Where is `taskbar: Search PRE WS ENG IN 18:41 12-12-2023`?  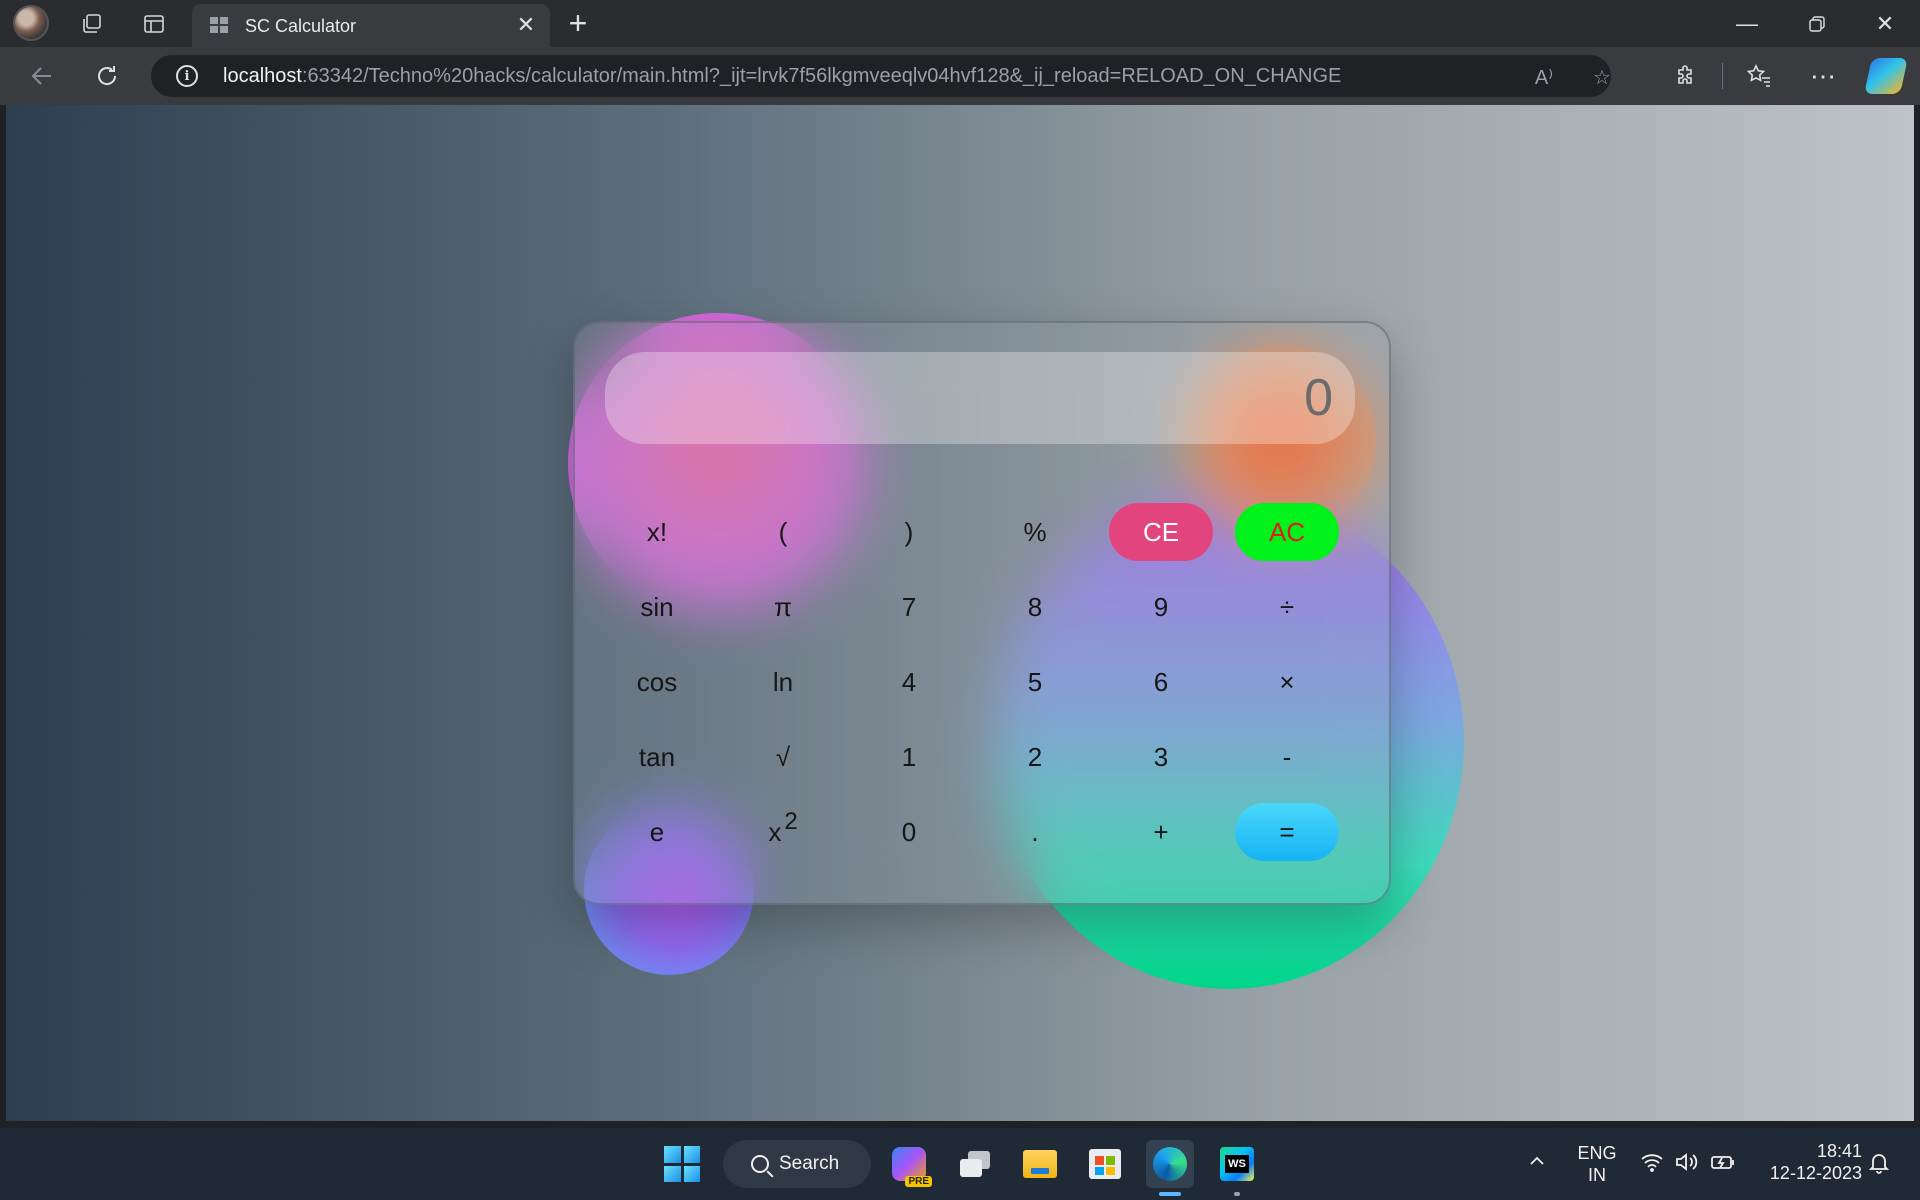
taskbar: Search PRE WS ENG IN 18:41 12-12-2023 is located at coordinates (960, 1164).